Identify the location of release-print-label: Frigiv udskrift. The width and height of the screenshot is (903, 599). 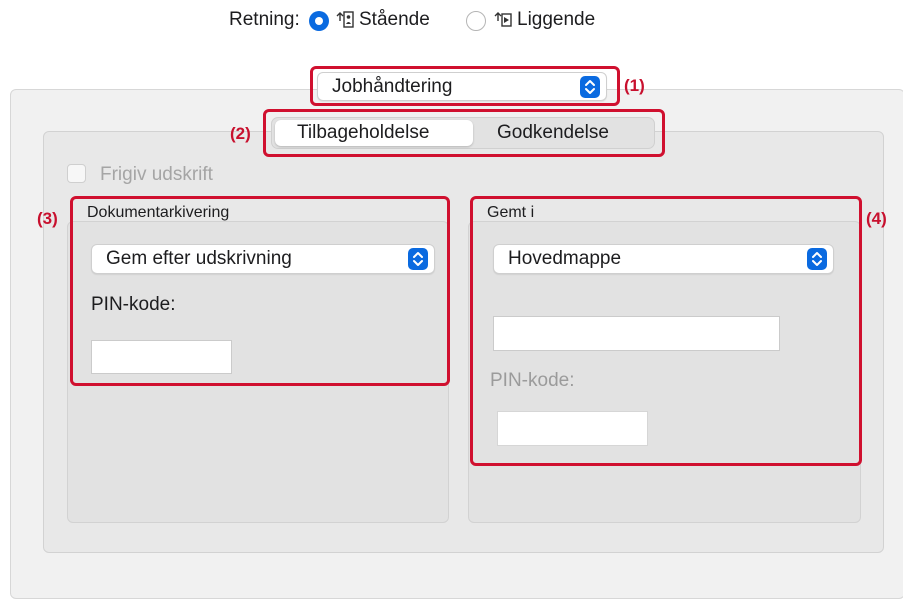
(156, 174).